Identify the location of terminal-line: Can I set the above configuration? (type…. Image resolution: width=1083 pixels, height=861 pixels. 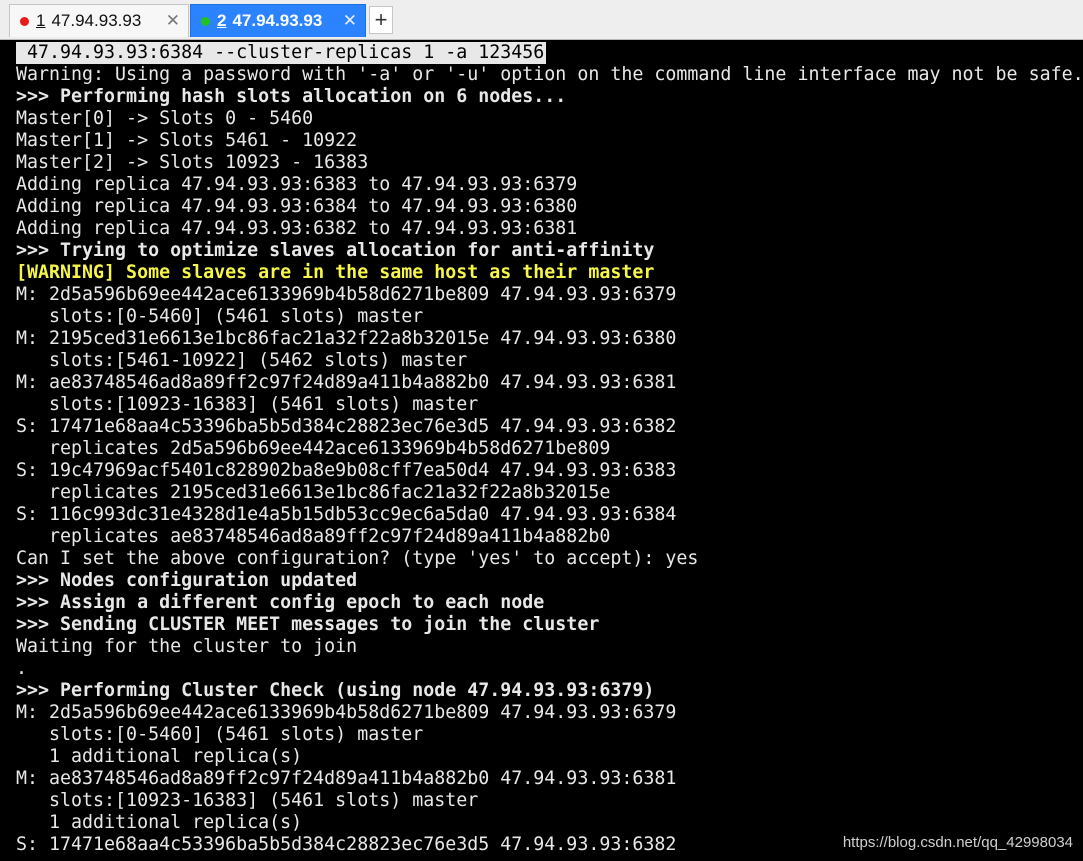
(357, 558).